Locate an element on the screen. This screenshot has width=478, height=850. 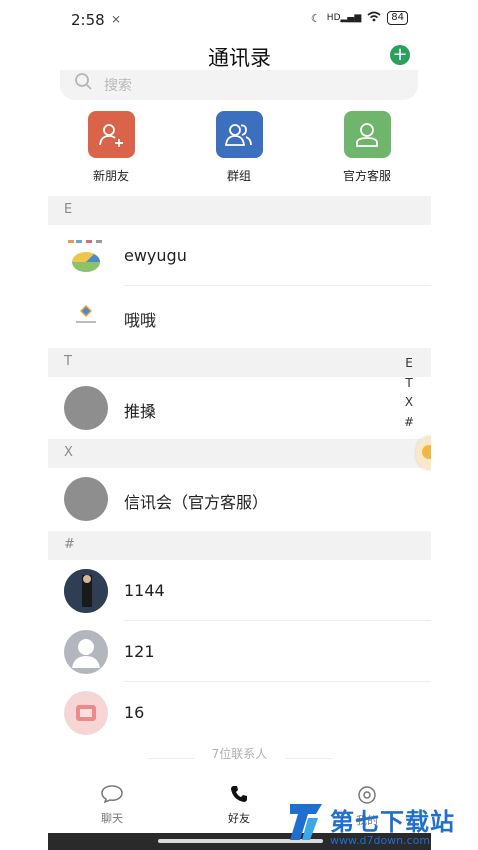
official-service-label: 官方客服 is located at coordinates (366, 176).